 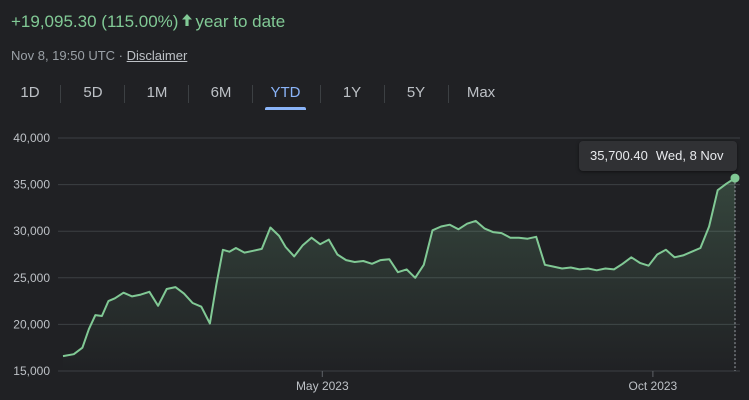 What do you see at coordinates (31, 185) in the screenshot?
I see `y-tick-label: 35,000` at bounding box center [31, 185].